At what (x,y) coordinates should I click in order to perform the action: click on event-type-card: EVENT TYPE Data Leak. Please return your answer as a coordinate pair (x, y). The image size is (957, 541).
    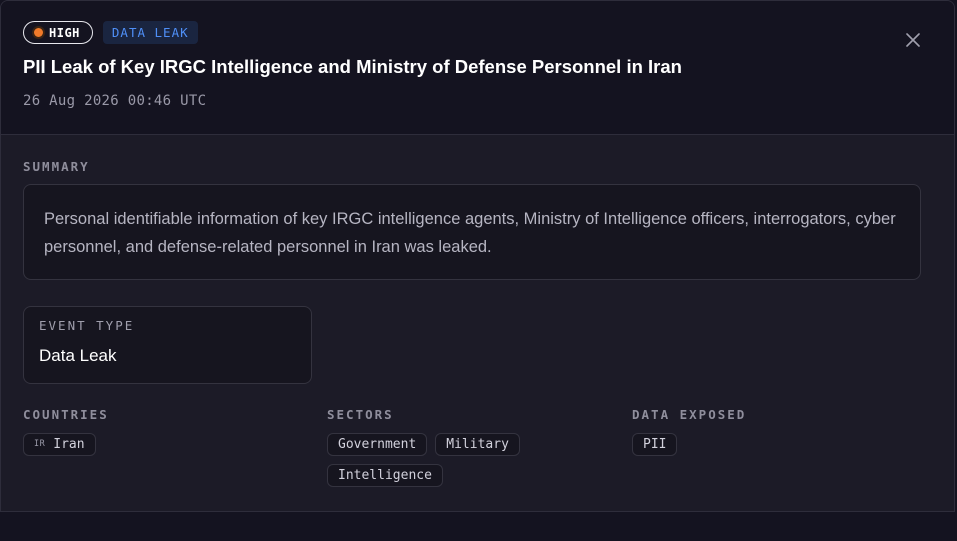
    Looking at the image, I should click on (167, 345).